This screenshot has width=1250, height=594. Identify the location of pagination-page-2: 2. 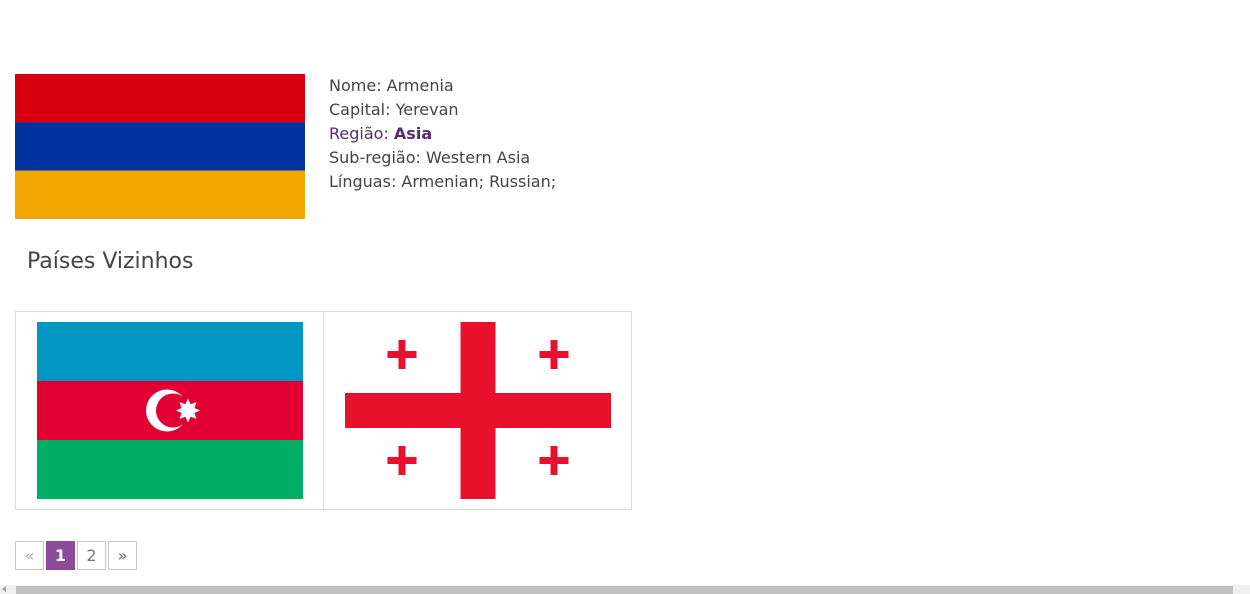
(91, 555).